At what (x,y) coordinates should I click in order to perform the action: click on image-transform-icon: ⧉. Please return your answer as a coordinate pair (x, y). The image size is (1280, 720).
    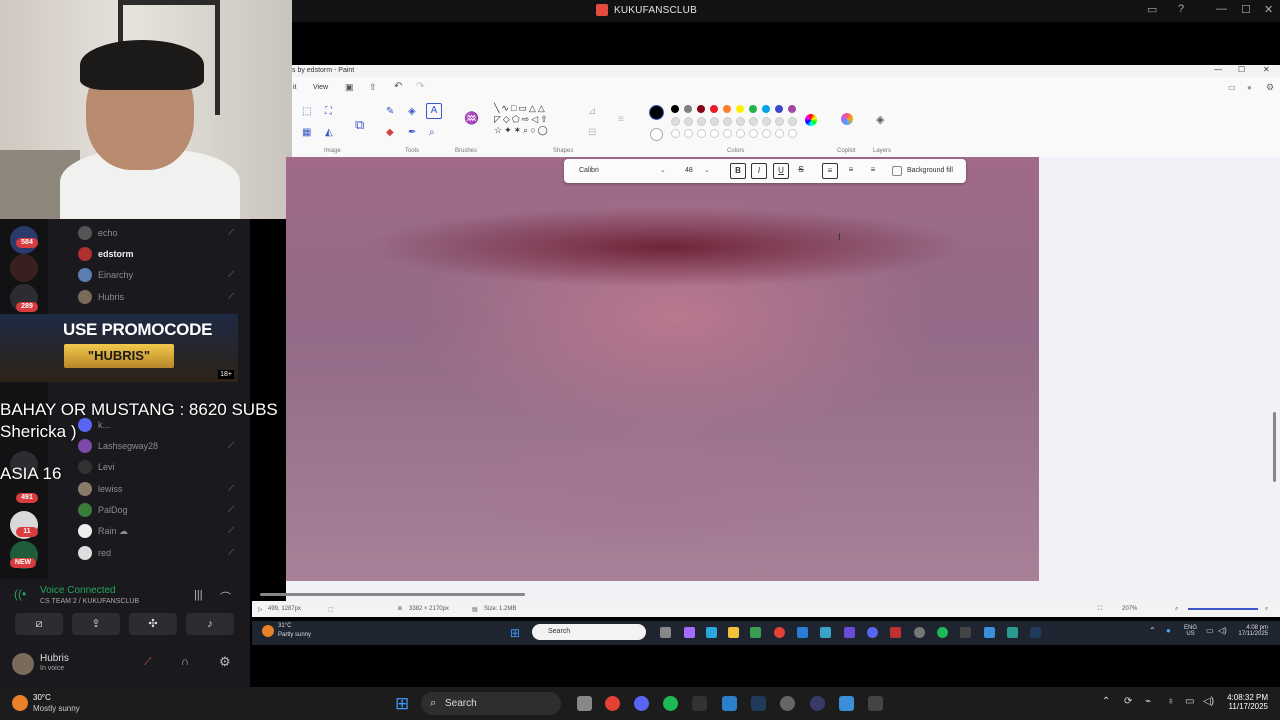
    Looking at the image, I should click on (359, 125).